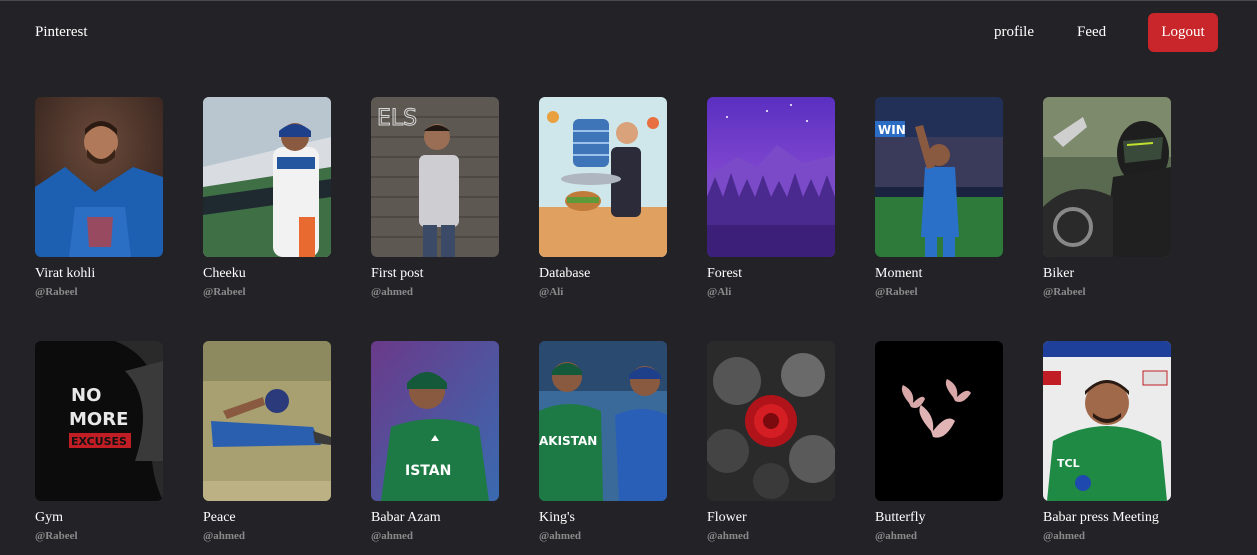 This screenshot has height=555, width=1257. What do you see at coordinates (1058, 274) in the screenshot?
I see `post-title: Biker` at bounding box center [1058, 274].